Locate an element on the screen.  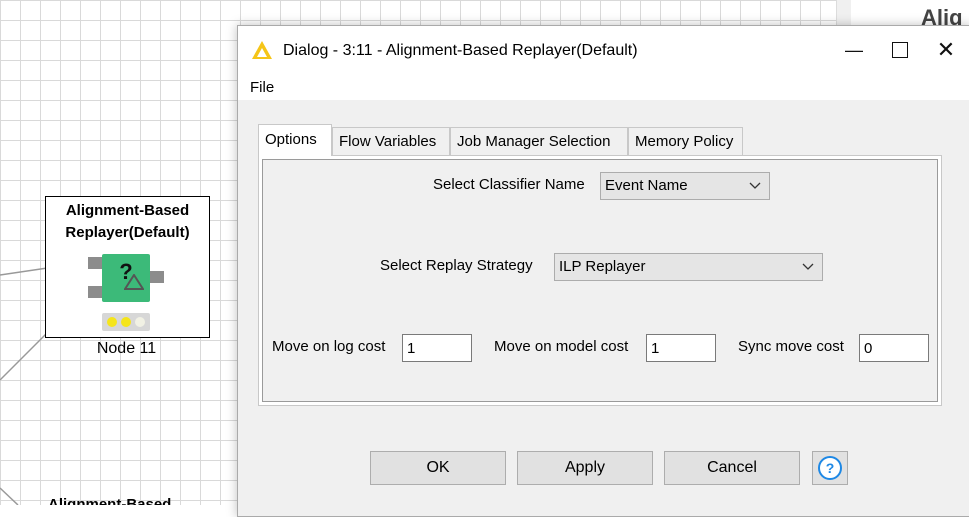
partial-node-title: Alignment-Based is located at coordinates (110, 500).